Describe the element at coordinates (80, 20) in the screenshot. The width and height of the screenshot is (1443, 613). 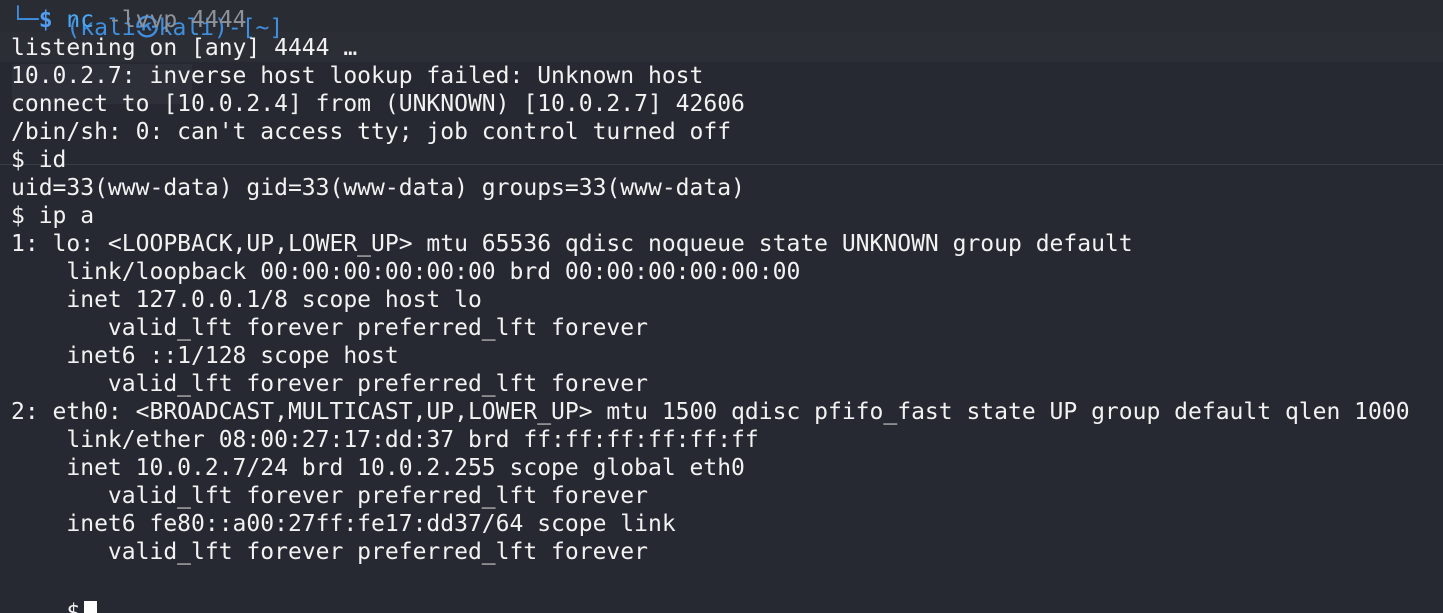
I see `command-name: nc` at that location.